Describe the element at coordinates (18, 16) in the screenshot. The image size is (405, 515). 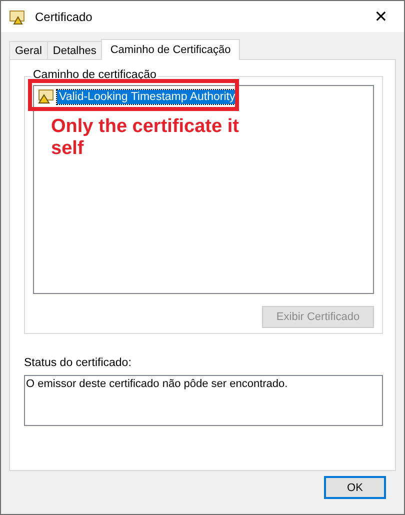
I see `certificate-icon` at that location.